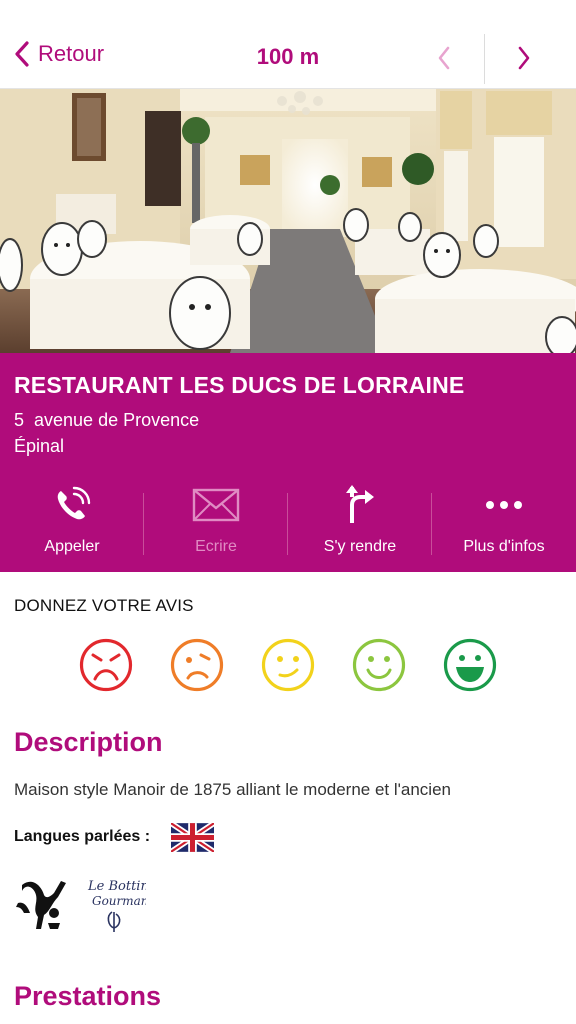 This screenshot has height=1024, width=576. What do you see at coordinates (88, 996) in the screenshot?
I see `prestations-title: Prestations` at bounding box center [88, 996].